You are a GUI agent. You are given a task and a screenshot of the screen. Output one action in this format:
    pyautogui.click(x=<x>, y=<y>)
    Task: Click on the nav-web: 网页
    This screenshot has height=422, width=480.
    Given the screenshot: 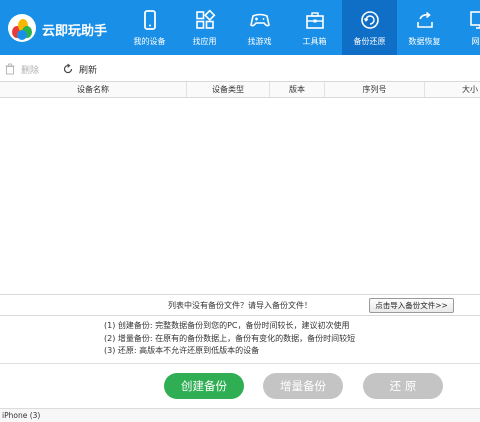 What is the action you would take?
    pyautogui.click(x=466, y=27)
    